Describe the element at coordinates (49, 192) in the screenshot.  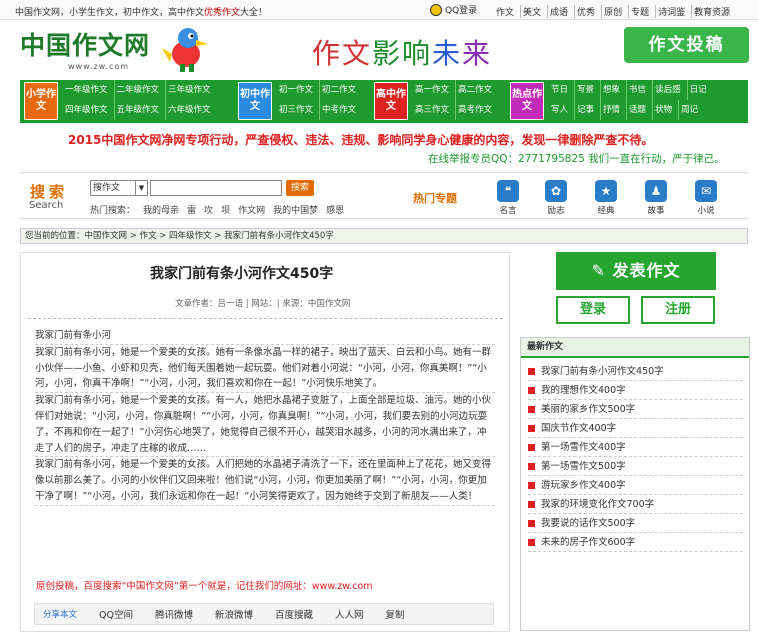
I see `search-title: 搜索` at that location.